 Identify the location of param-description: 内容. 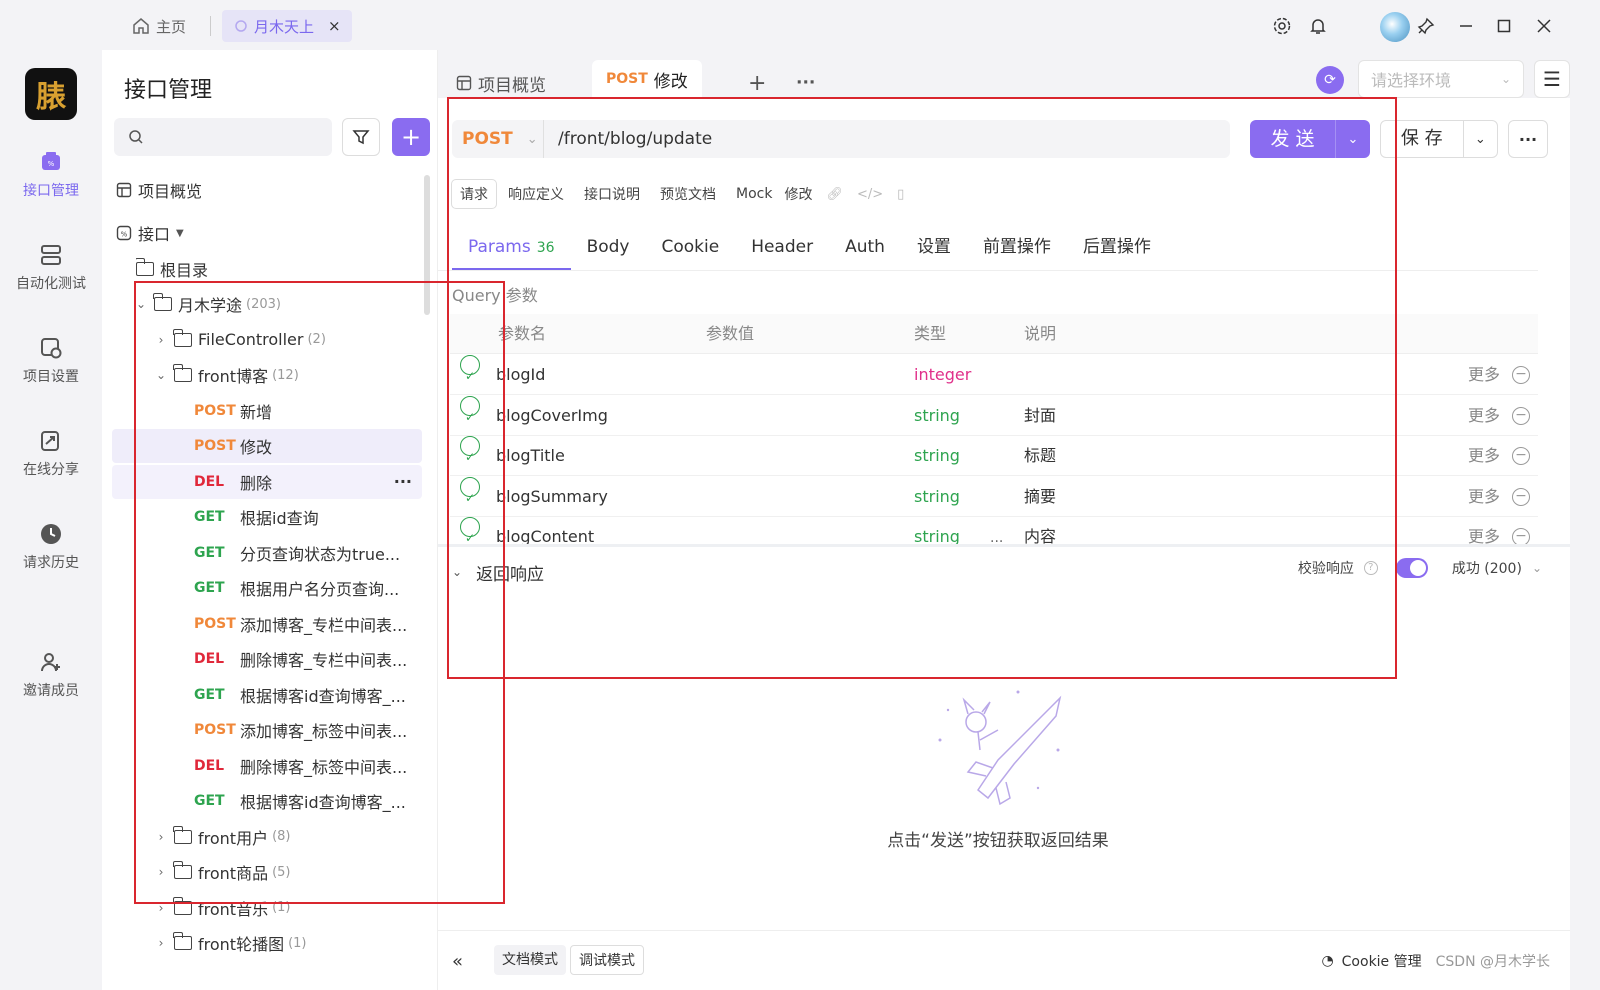
(1040, 530).